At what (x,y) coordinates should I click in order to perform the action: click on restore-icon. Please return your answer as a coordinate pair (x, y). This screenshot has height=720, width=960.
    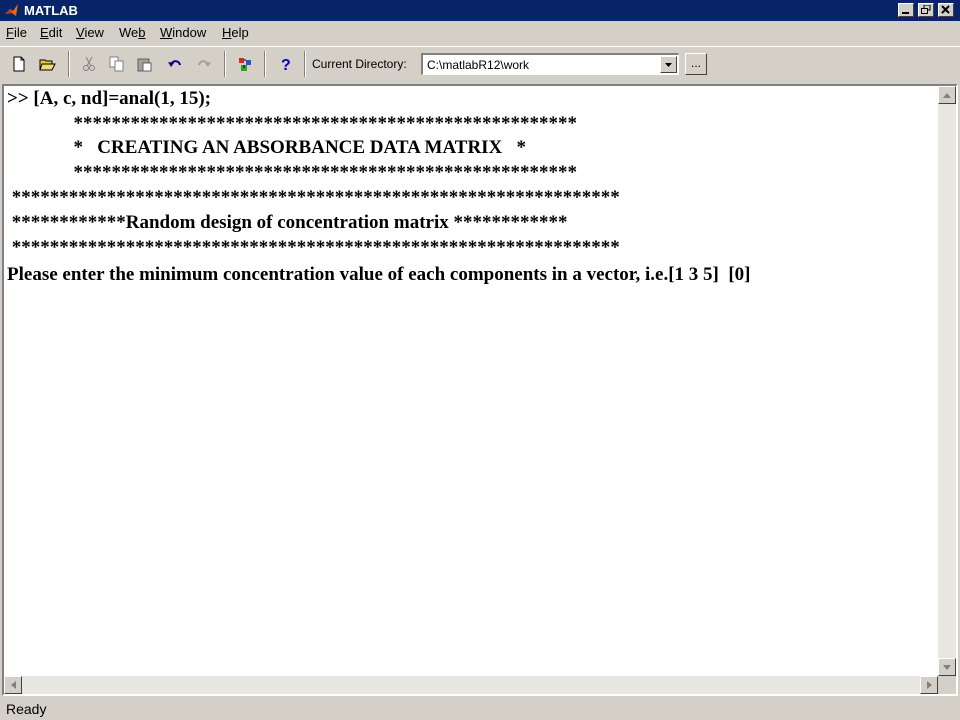
    Looking at the image, I should click on (926, 9).